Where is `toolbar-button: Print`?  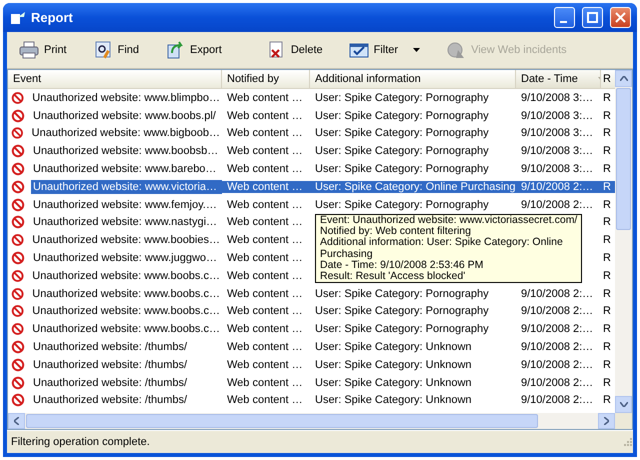
toolbar-button: Print is located at coordinates (43, 50).